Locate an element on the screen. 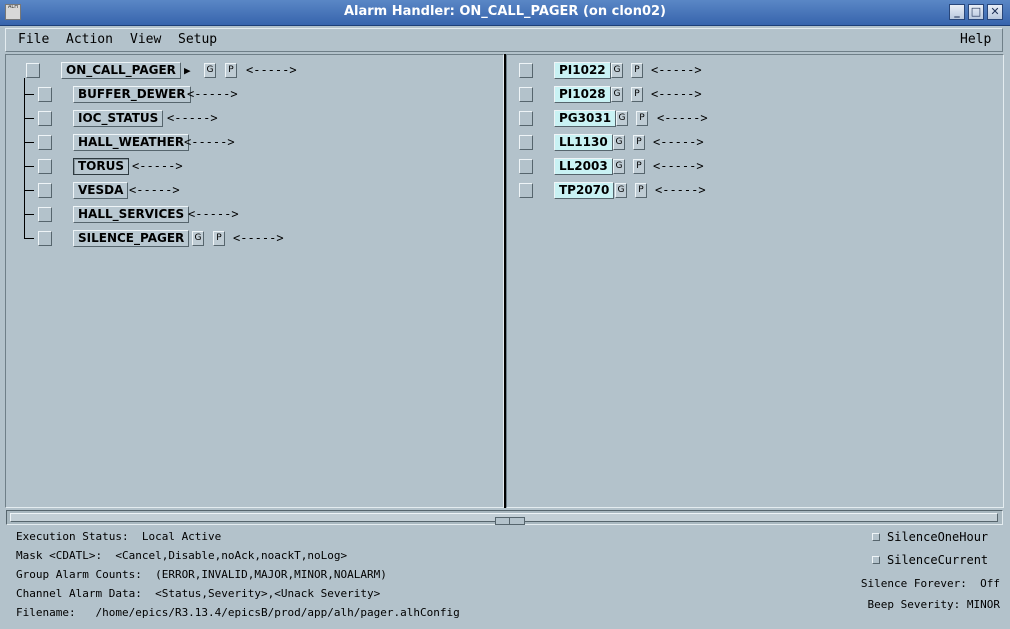 This screenshot has height=629, width=1010. group-name-button: VESDA is located at coordinates (101, 190).